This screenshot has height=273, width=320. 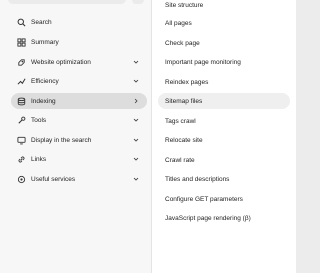 What do you see at coordinates (224, 140) in the screenshot?
I see `submenu-item-relocate-site: Relocate site` at bounding box center [224, 140].